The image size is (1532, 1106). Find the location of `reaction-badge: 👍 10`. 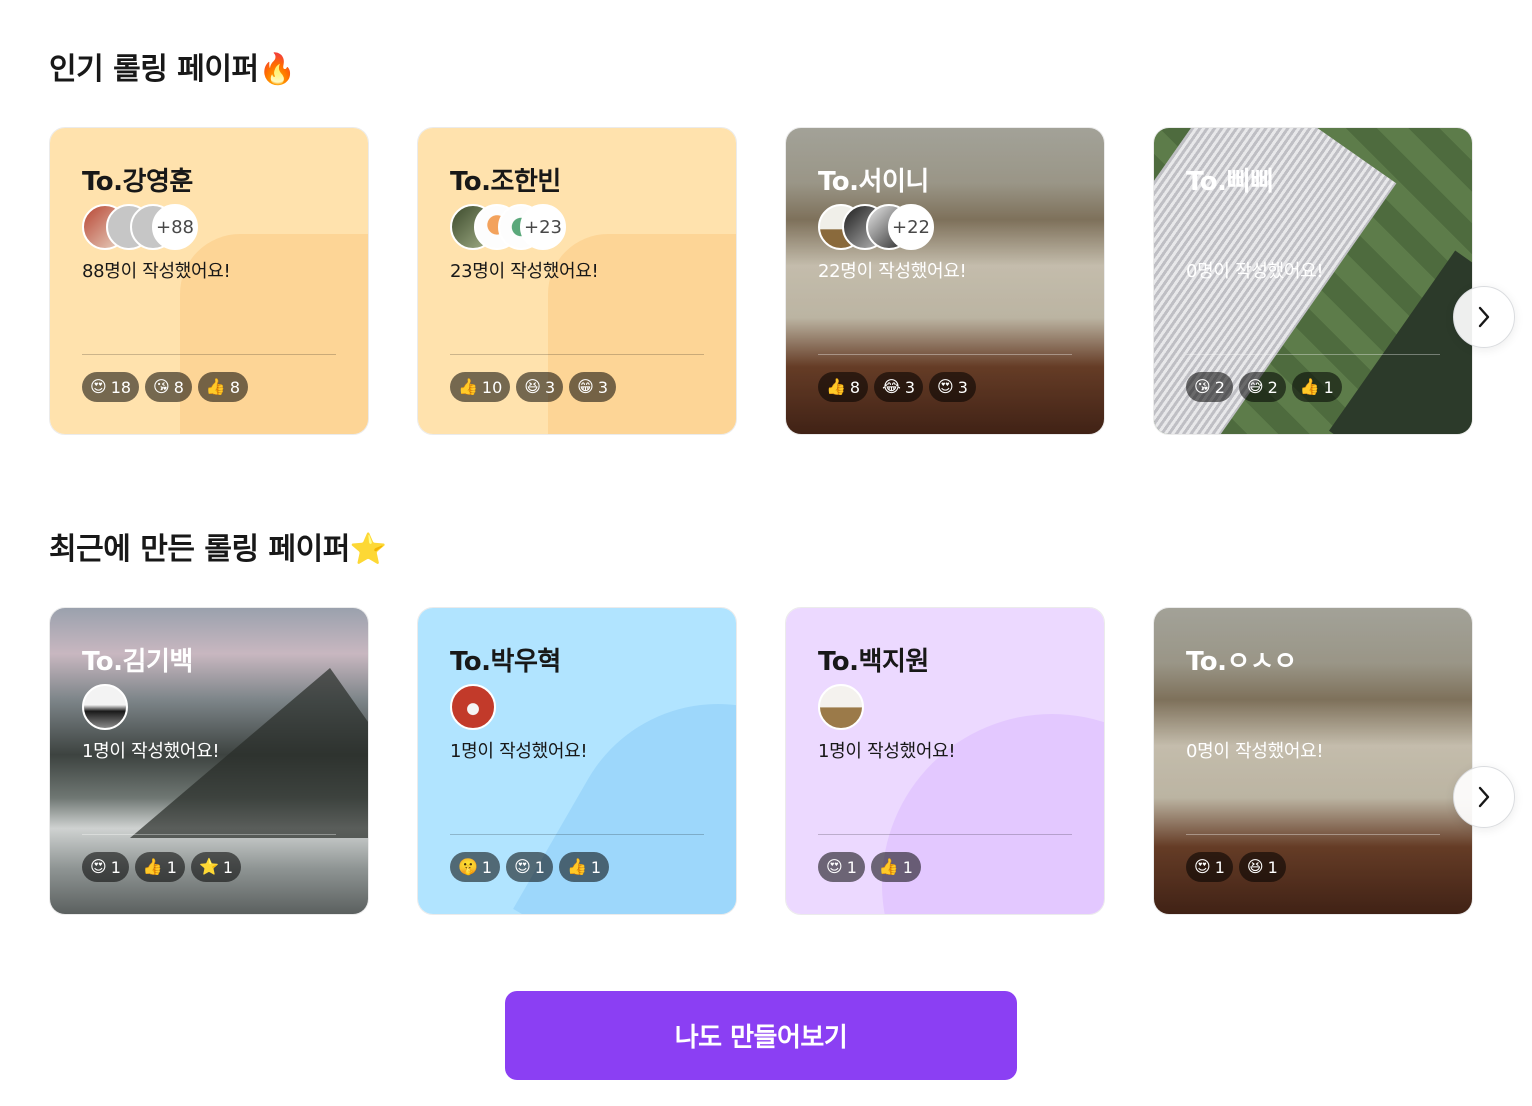

reaction-badge: 👍 10 is located at coordinates (480, 387).